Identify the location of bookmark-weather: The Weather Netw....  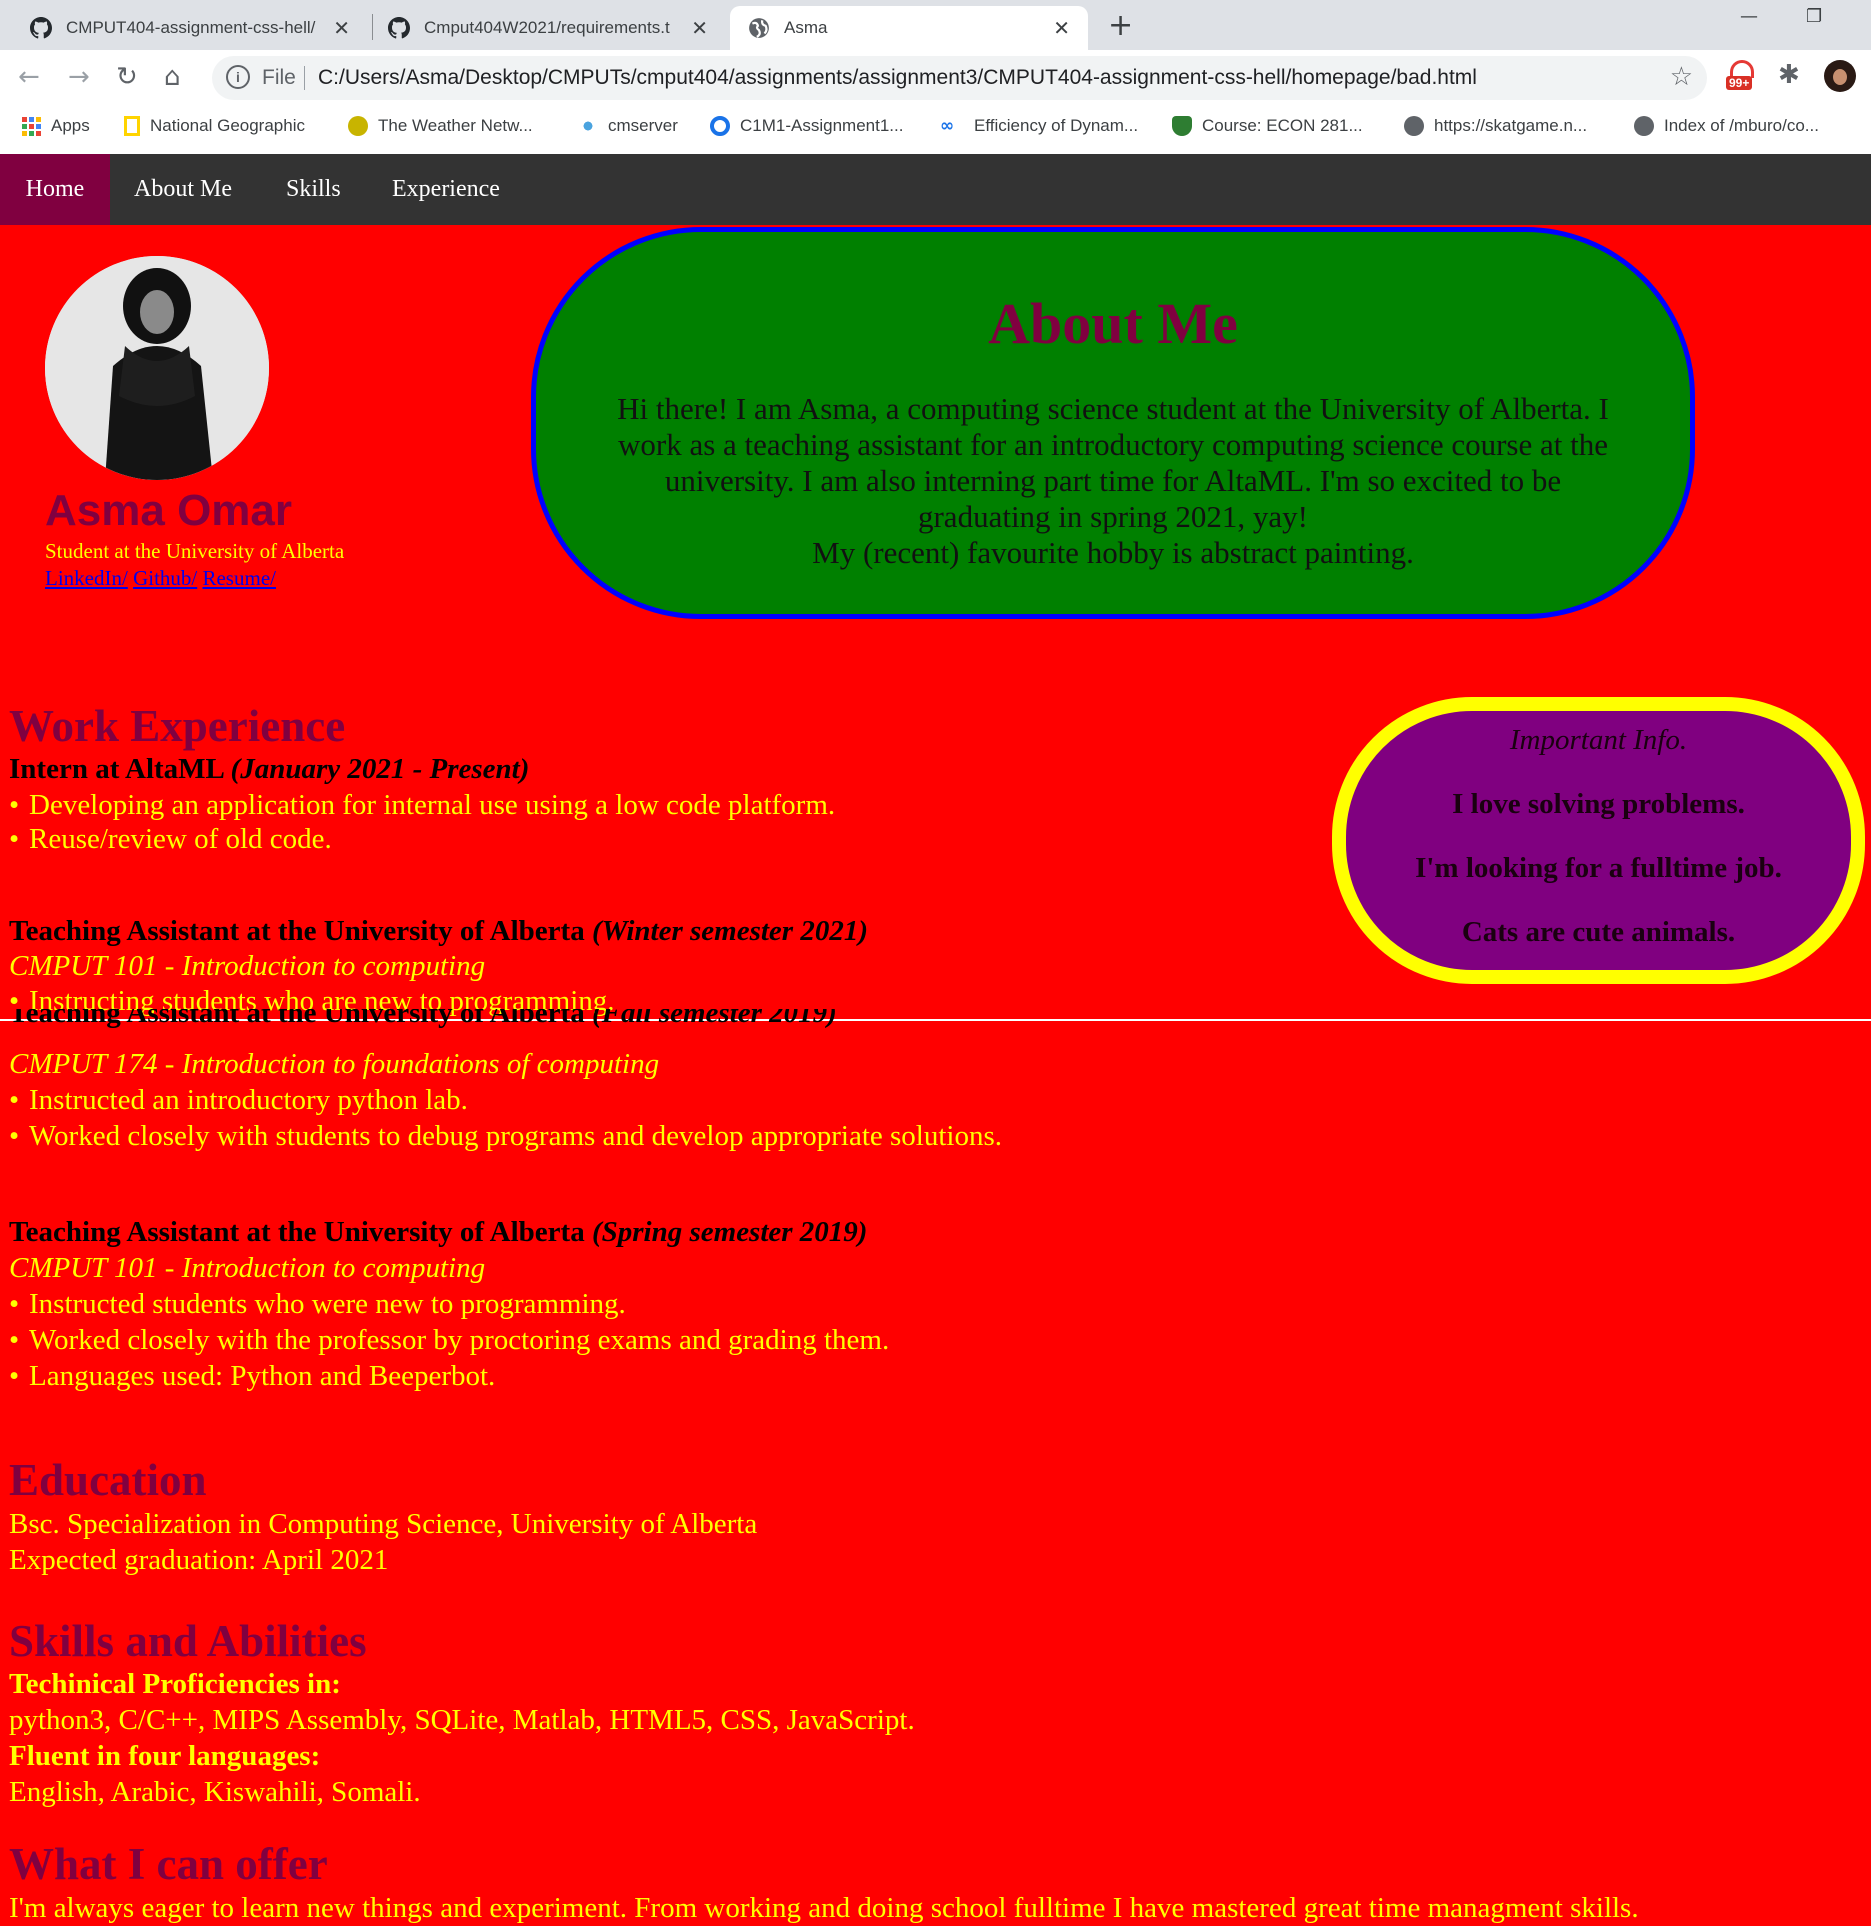
(440, 126).